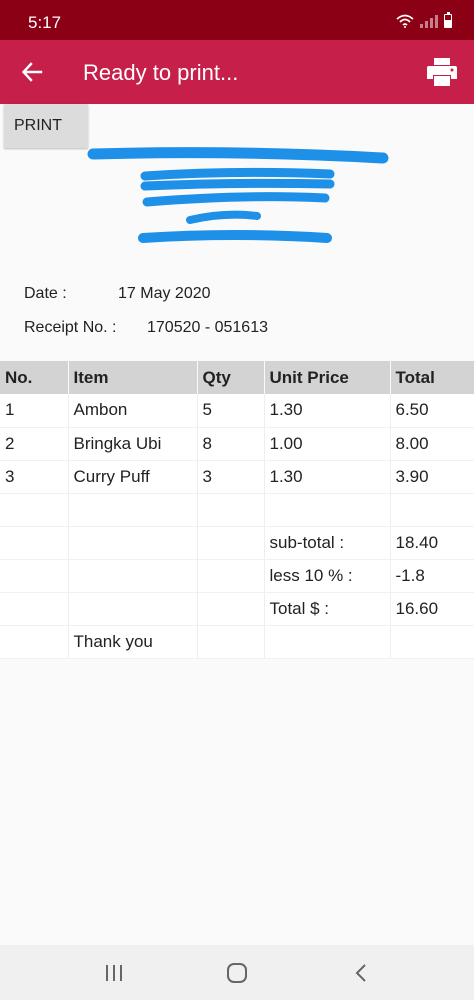 The width and height of the screenshot is (474, 1000). What do you see at coordinates (133, 377) in the screenshot?
I see `column-header: Item` at bounding box center [133, 377].